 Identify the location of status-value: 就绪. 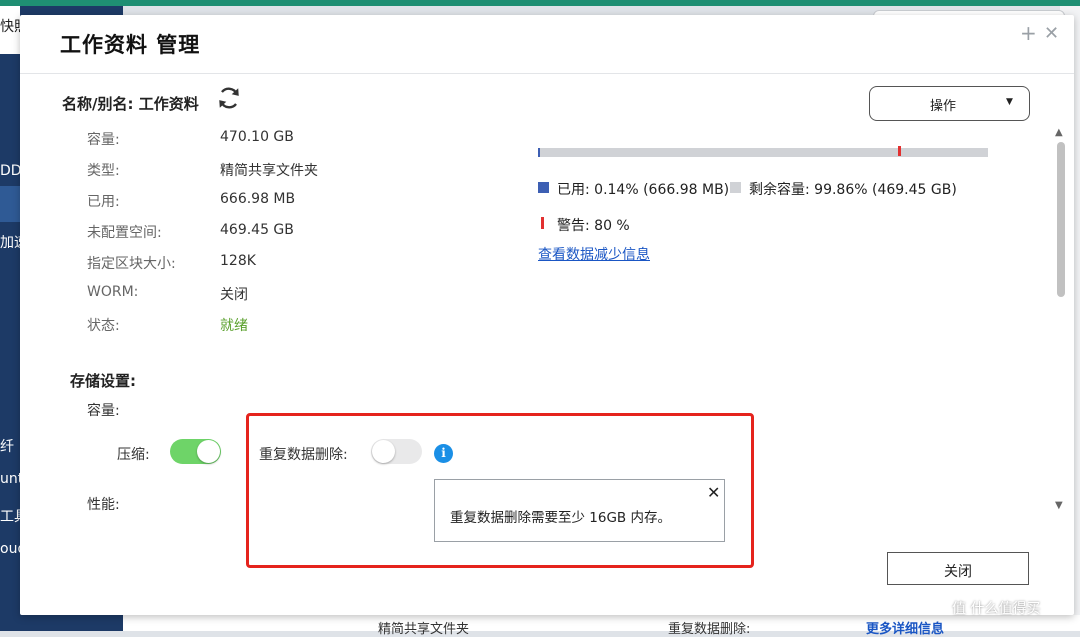
(234, 326).